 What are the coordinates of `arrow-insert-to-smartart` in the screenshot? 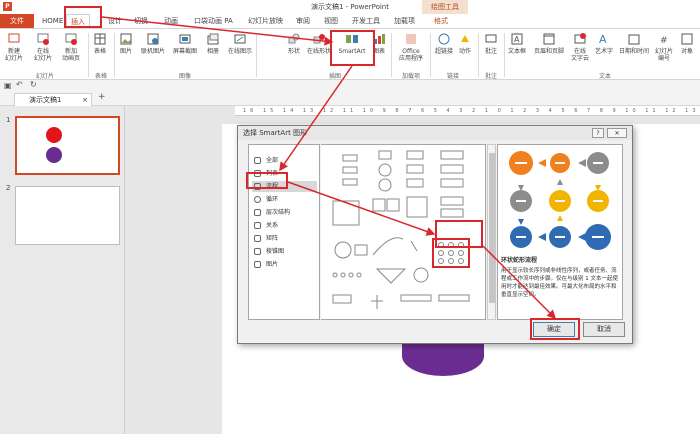 It's located at (217, 31).